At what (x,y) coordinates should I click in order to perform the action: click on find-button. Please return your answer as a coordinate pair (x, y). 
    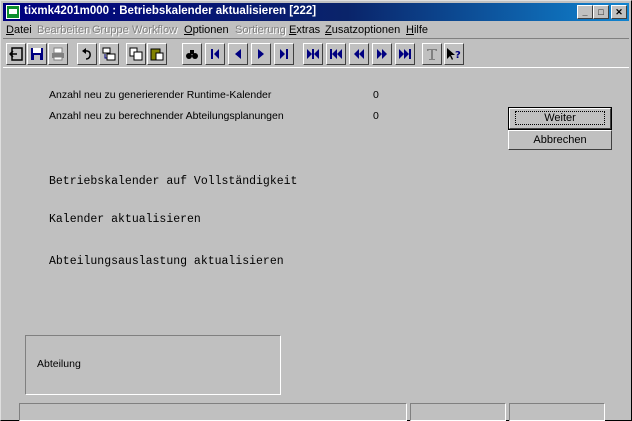
    Looking at the image, I should click on (192, 54).